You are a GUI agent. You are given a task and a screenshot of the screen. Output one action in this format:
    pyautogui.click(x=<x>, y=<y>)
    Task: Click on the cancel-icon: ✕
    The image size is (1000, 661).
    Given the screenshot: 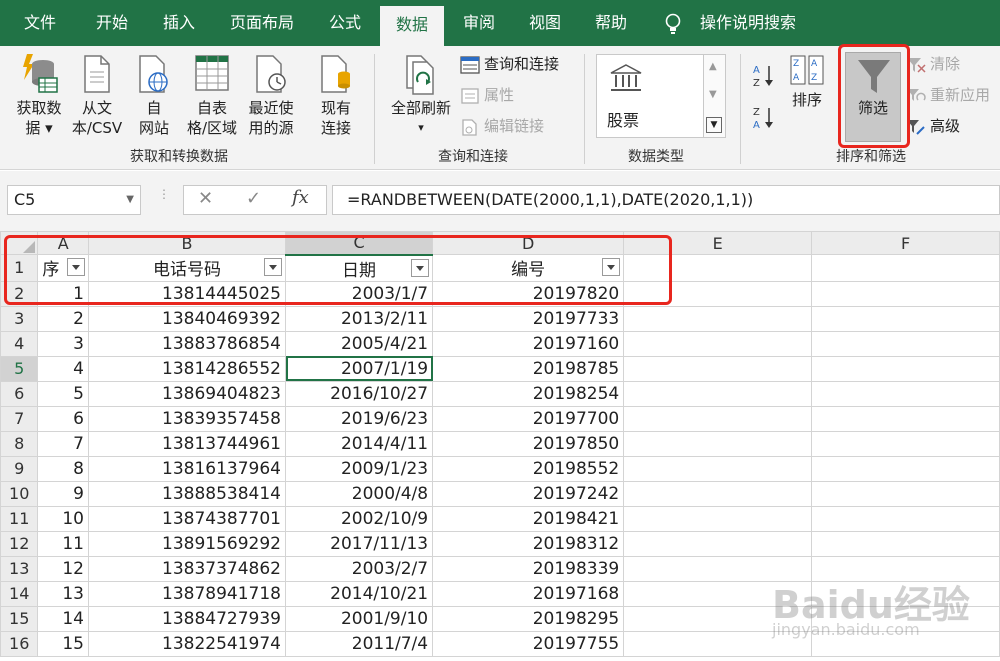 What is the action you would take?
    pyautogui.click(x=205, y=198)
    